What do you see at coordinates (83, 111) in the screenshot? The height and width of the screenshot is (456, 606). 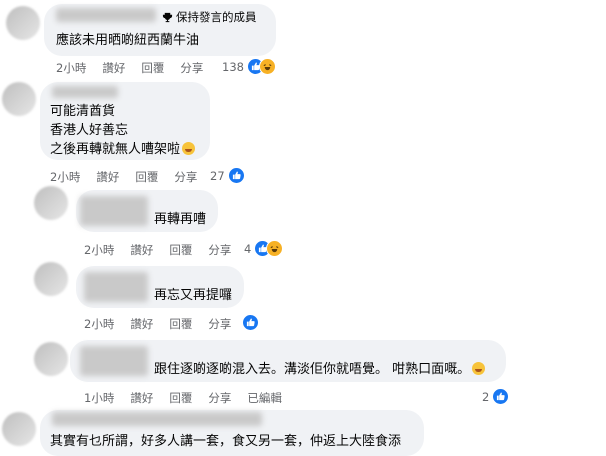 I see `comment-text: 可能清酋貨` at bounding box center [83, 111].